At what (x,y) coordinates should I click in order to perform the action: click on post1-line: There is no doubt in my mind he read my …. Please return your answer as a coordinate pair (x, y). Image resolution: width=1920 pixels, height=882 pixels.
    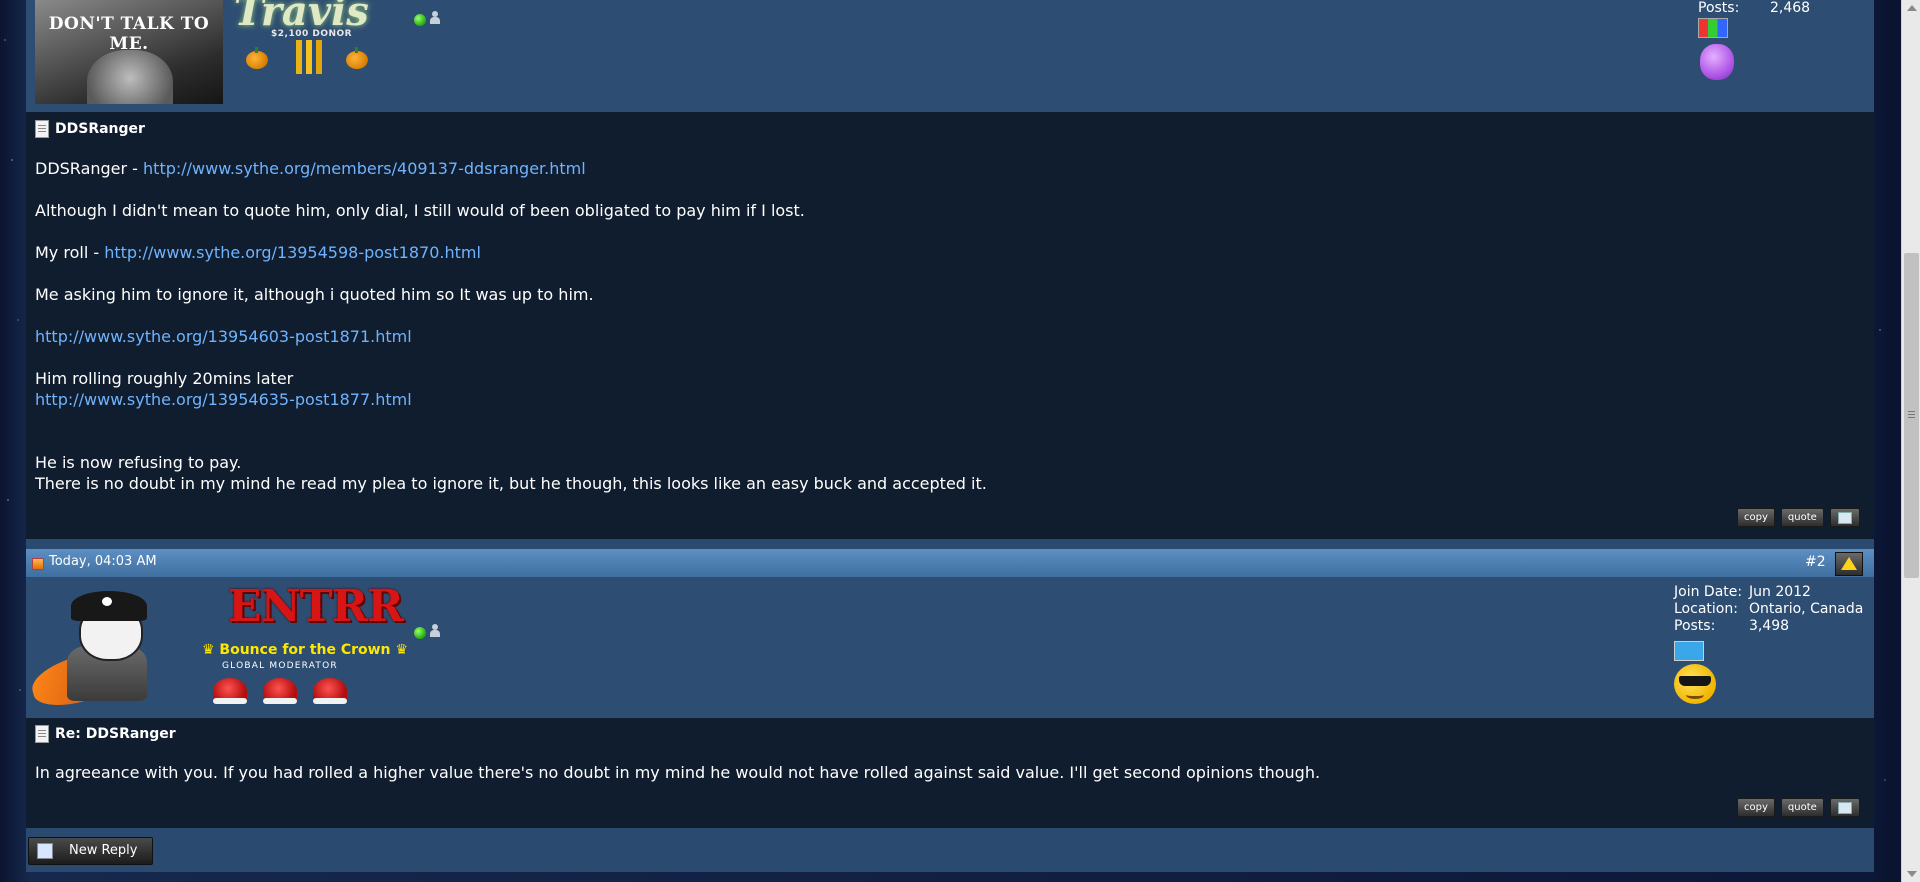
    Looking at the image, I should click on (511, 483).